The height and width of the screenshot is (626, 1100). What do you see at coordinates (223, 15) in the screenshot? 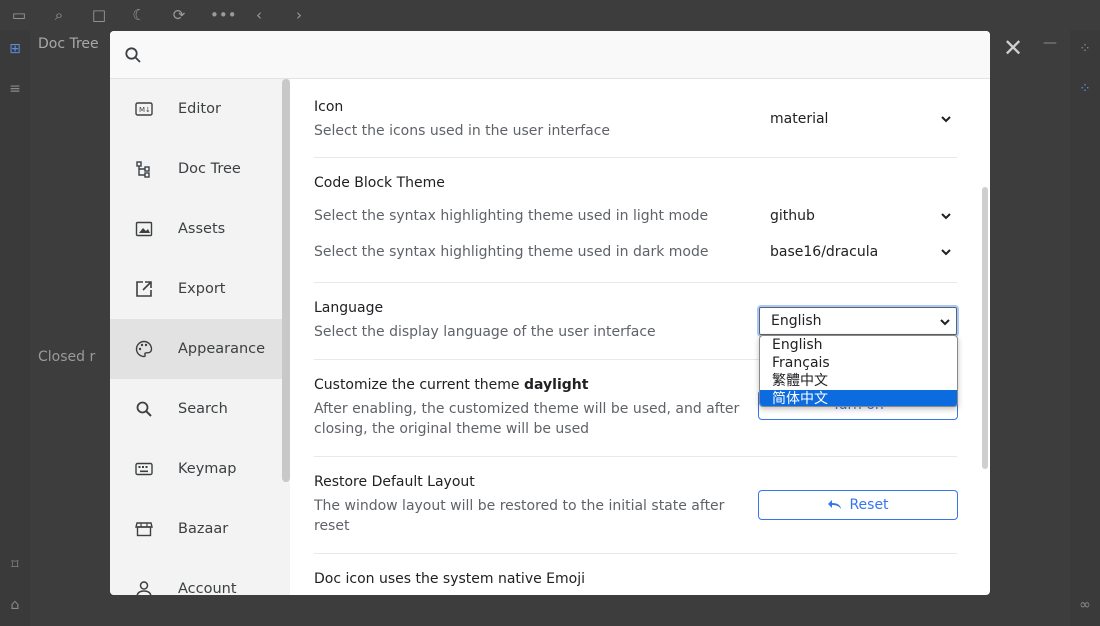
I see `more-icon: •••` at bounding box center [223, 15].